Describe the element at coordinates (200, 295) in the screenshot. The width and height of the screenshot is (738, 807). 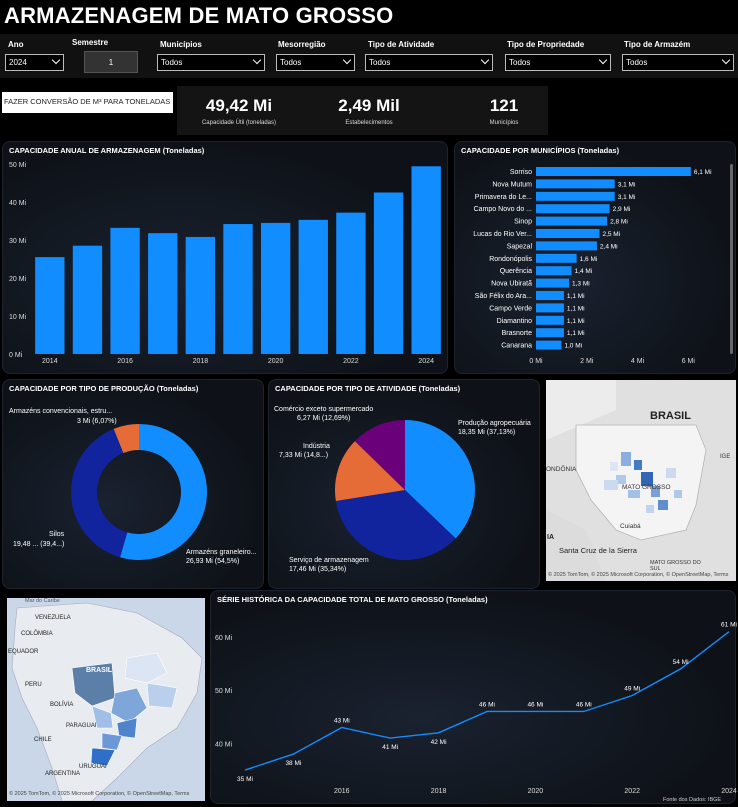
I see `bar-2018` at that location.